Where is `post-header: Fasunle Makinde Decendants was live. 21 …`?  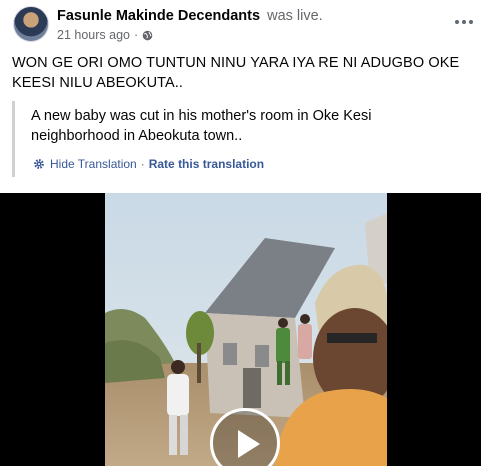
post-header: Fasunle Makinde Decendants was live. 21 … is located at coordinates (240, 24).